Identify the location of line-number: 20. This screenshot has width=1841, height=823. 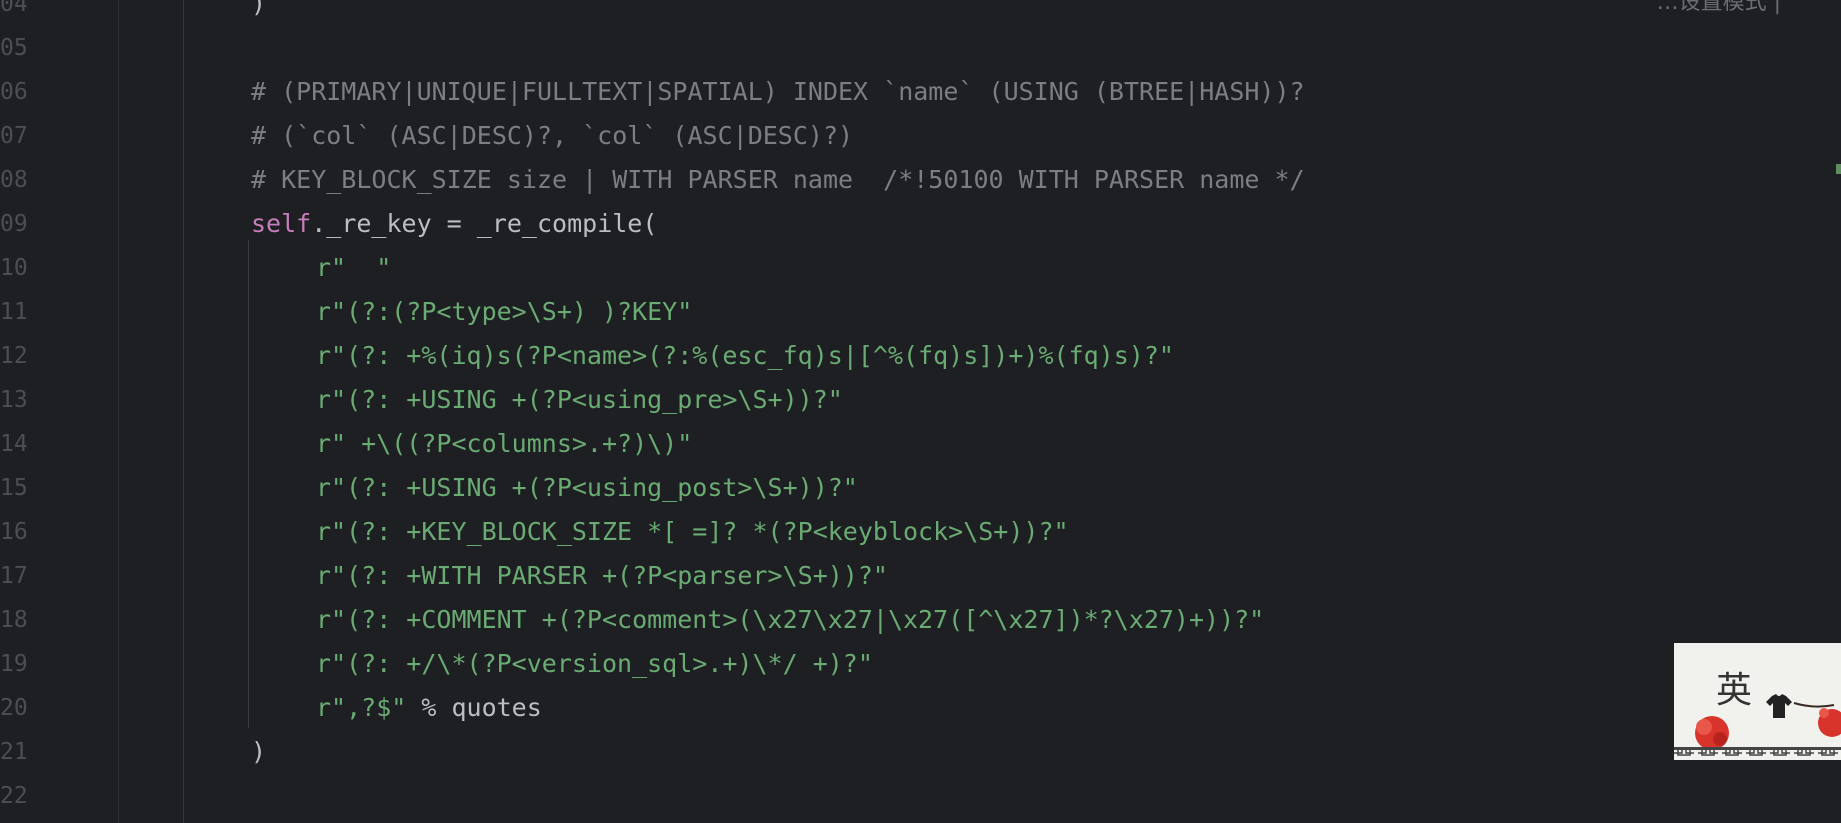
(14, 708).